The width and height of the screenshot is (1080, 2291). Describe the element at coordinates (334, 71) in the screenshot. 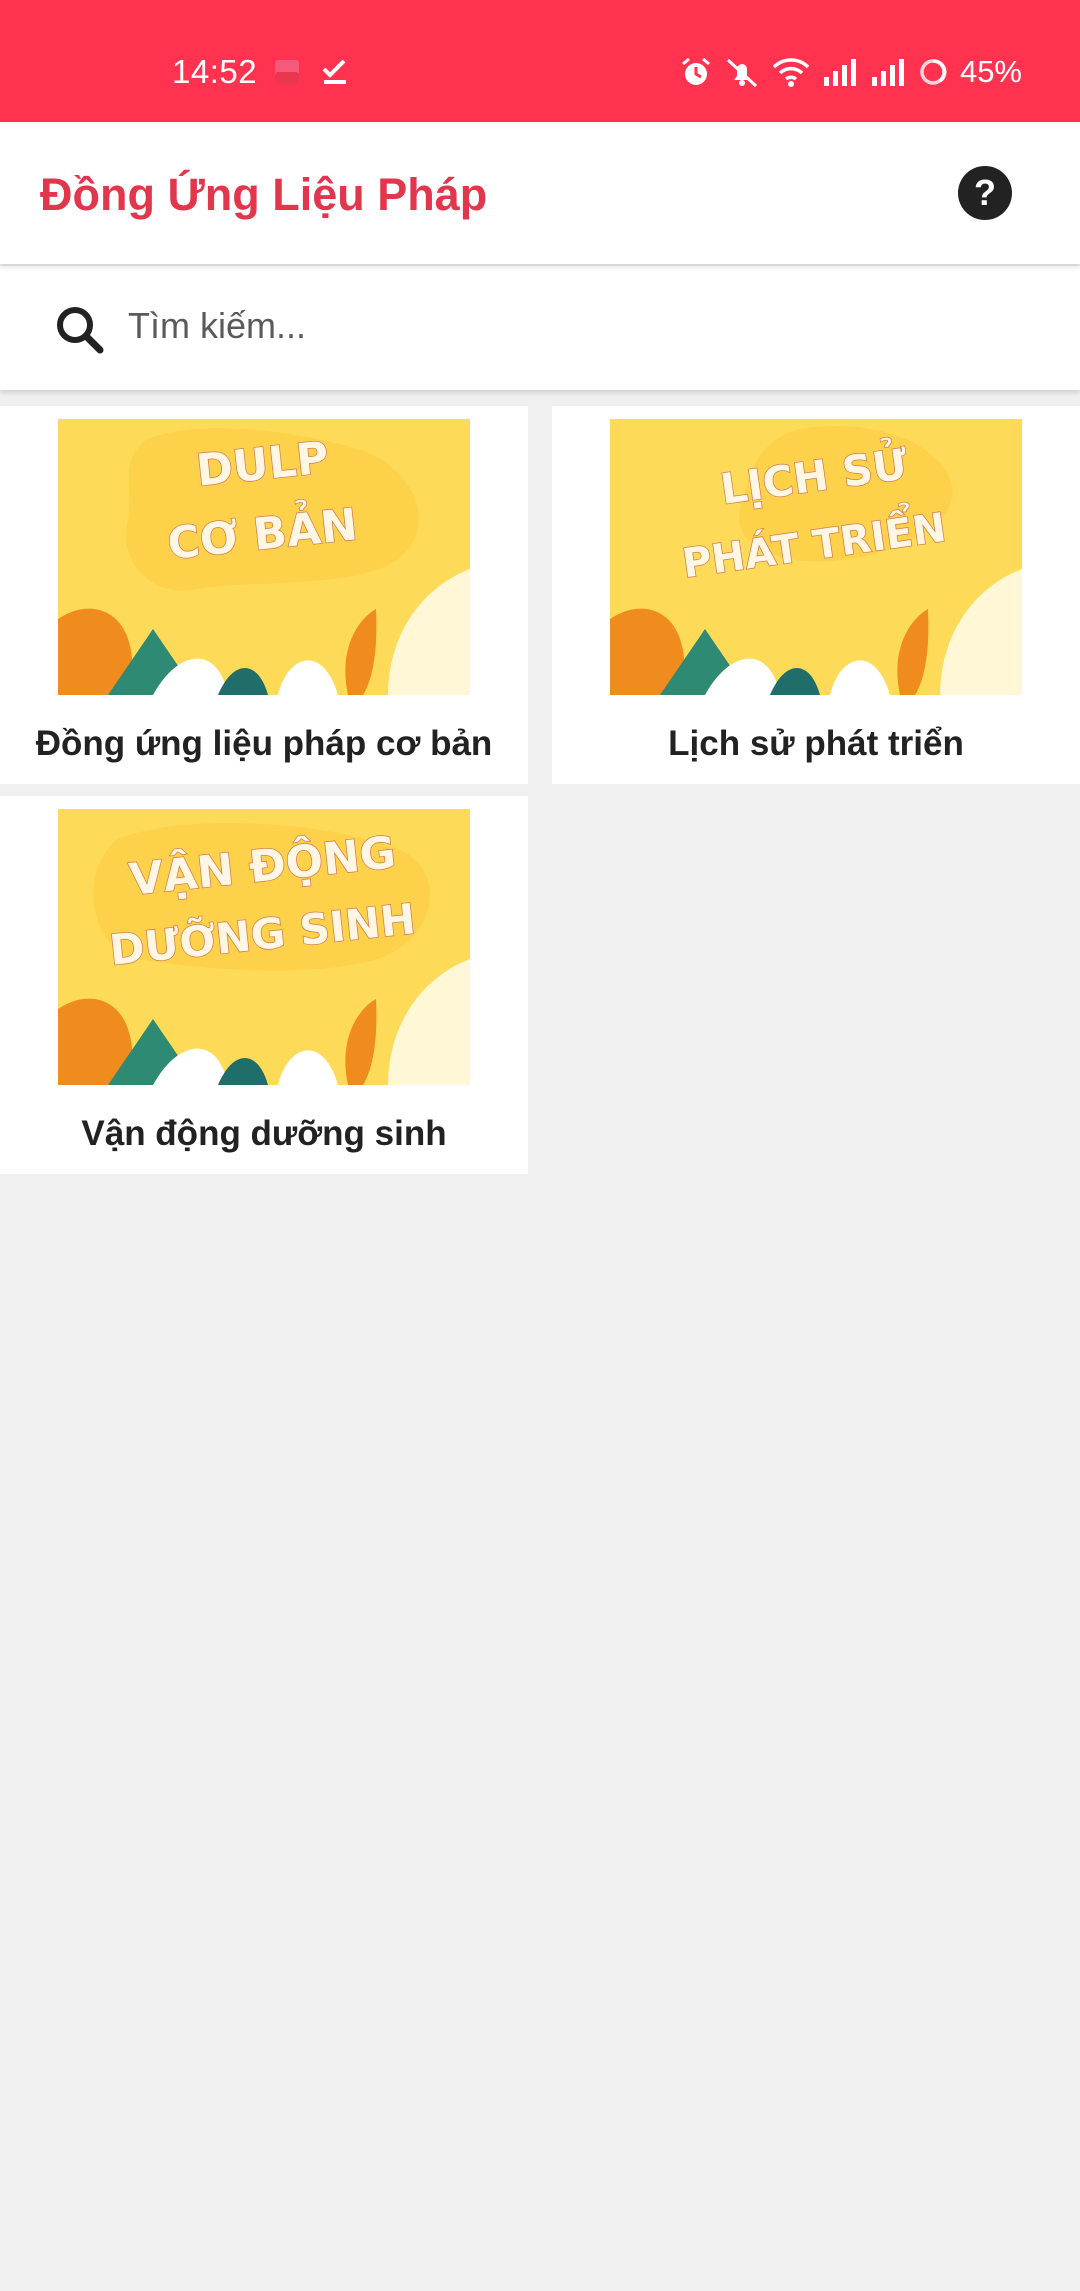

I see `task-check-icon` at that location.